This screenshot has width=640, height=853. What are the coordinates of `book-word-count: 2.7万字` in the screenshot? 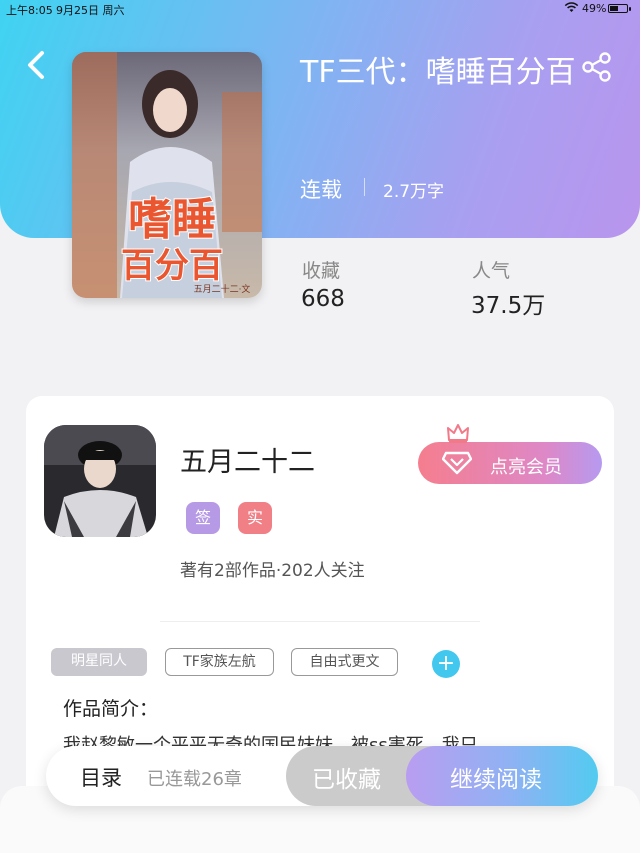 It's located at (414, 192).